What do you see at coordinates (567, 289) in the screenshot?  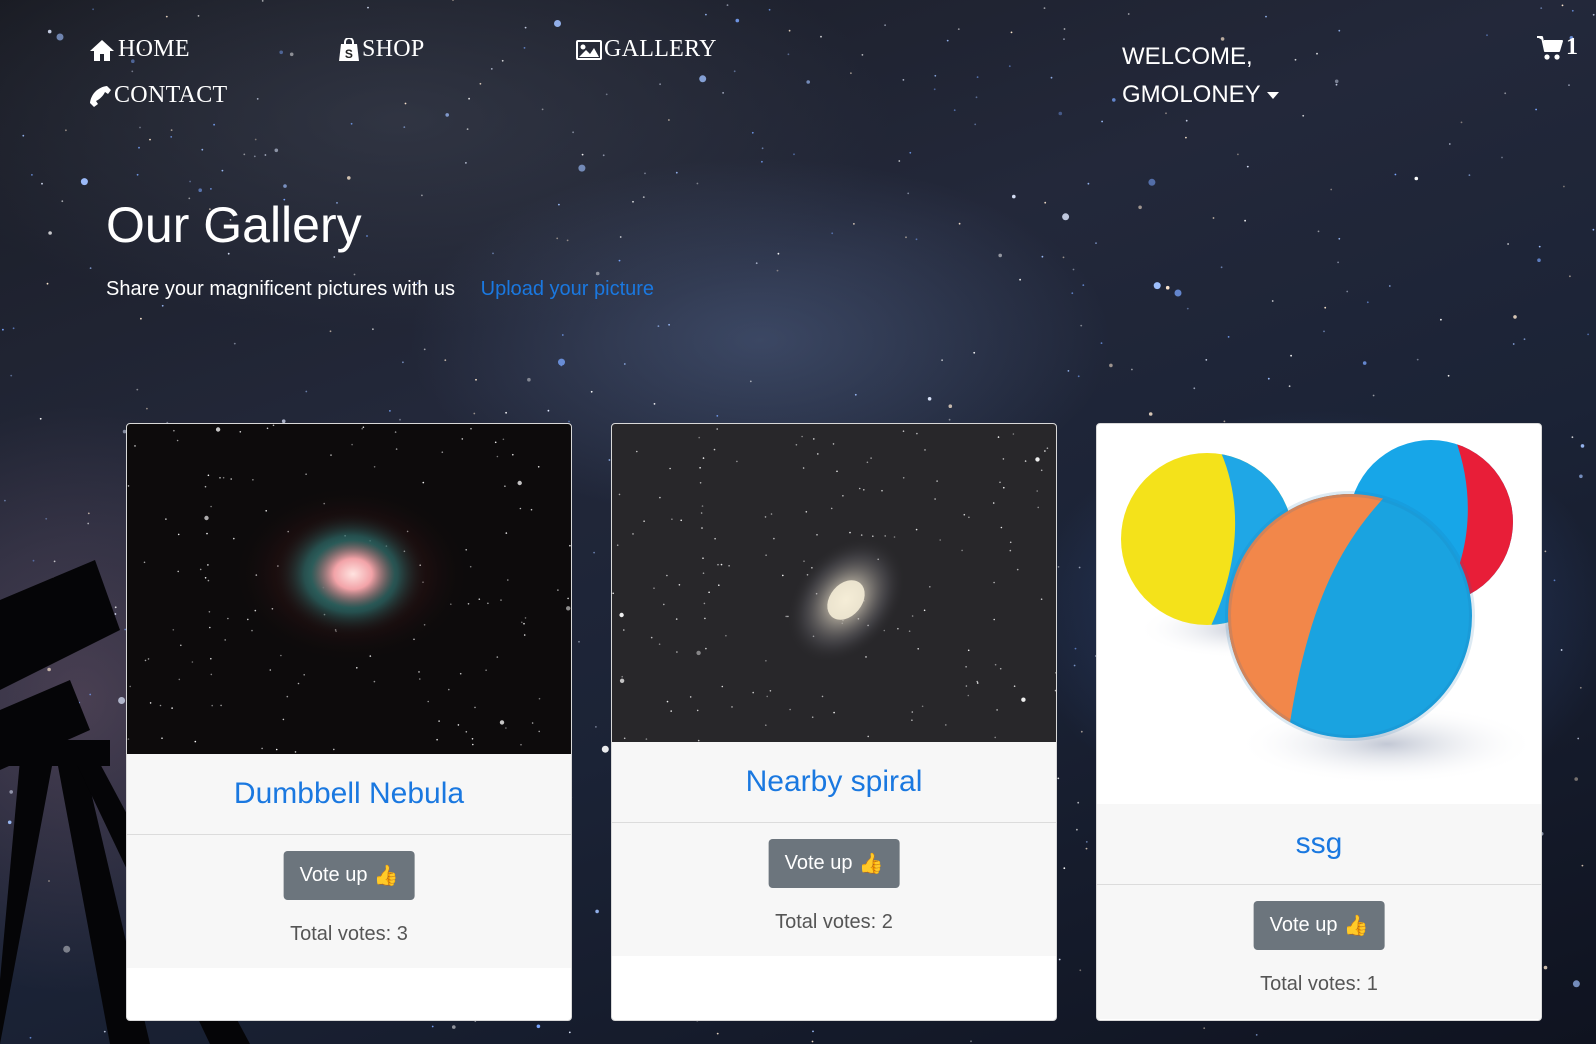 I see `upload-picture-link: Upload your picture` at bounding box center [567, 289].